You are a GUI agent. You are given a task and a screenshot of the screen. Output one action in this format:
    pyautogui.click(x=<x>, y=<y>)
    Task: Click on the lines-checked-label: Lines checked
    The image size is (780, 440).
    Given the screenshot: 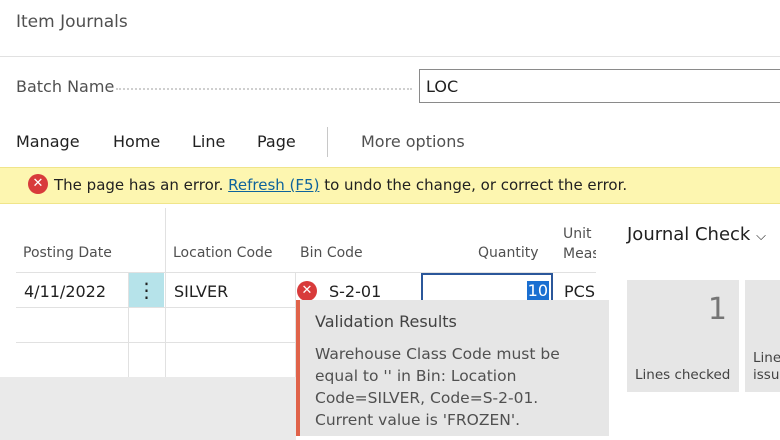 What is the action you would take?
    pyautogui.click(x=683, y=375)
    